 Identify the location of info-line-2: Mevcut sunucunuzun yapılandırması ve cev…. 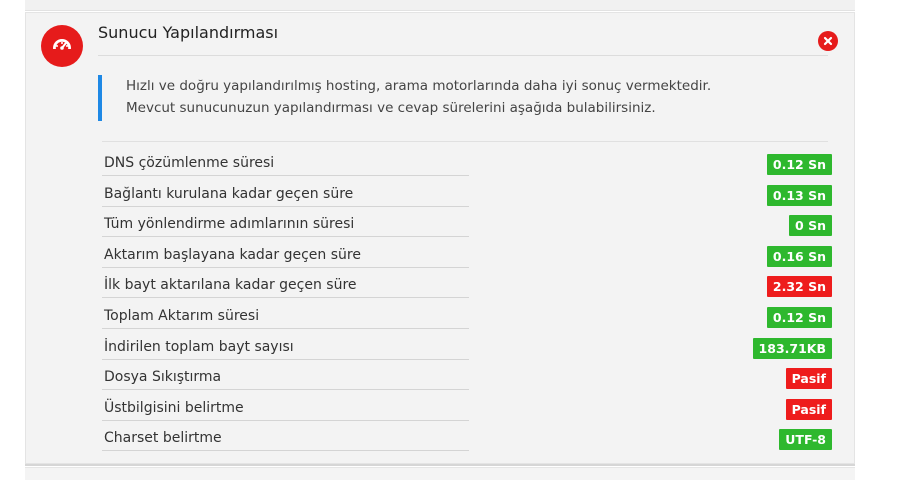
(391, 108).